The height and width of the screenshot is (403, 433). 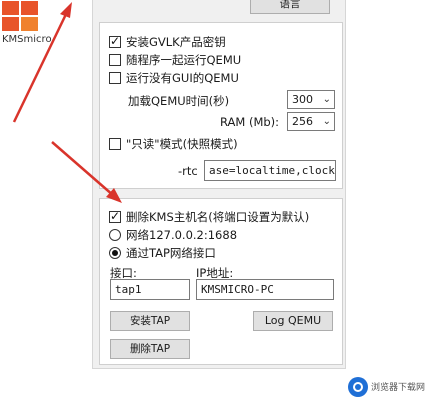 What do you see at coordinates (398, 388) in the screenshot?
I see `watermark-text: 浏览器下载网` at bounding box center [398, 388].